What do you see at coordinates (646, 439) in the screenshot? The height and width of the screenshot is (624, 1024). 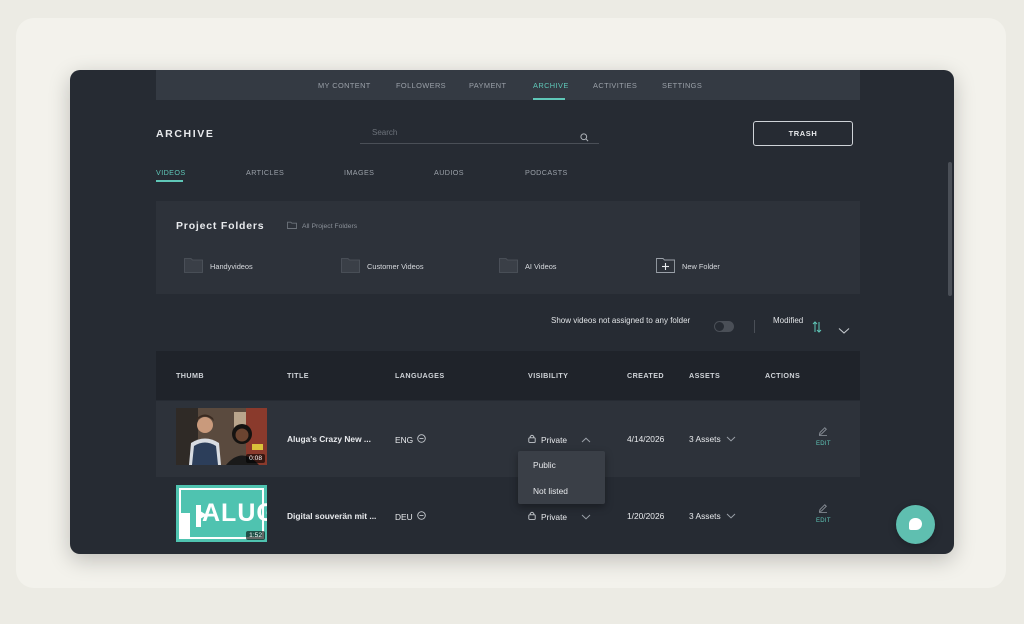 I see `created-date: 4/14/2026` at bounding box center [646, 439].